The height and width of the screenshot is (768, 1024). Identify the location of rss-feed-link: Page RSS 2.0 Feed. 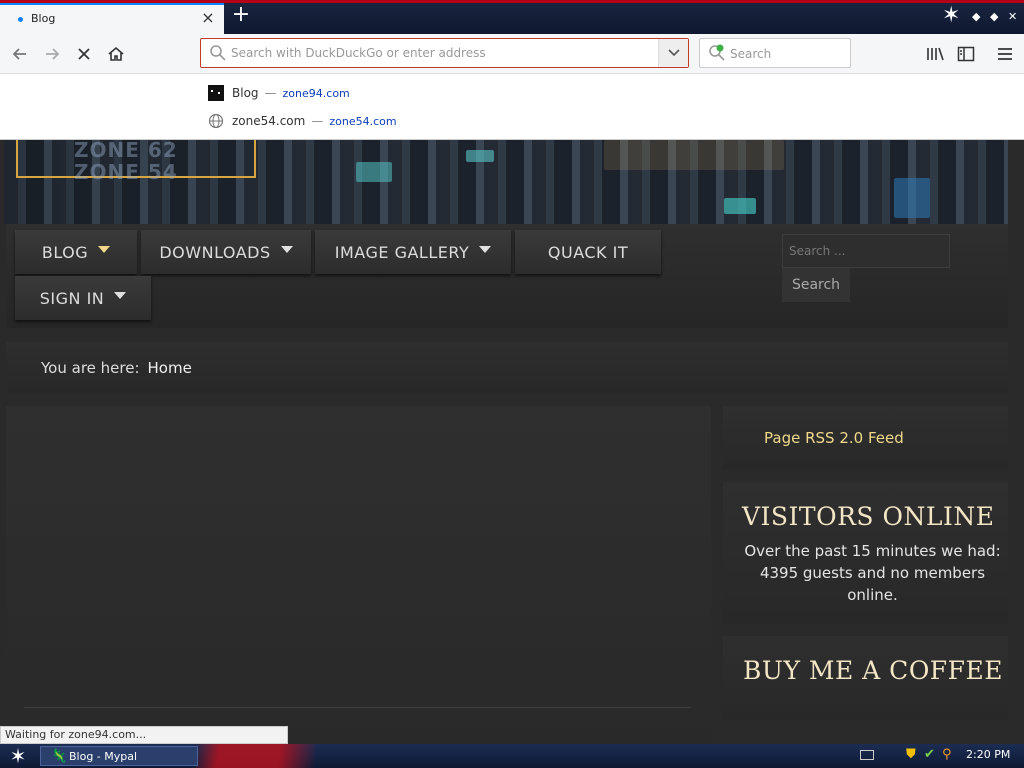
(865, 438).